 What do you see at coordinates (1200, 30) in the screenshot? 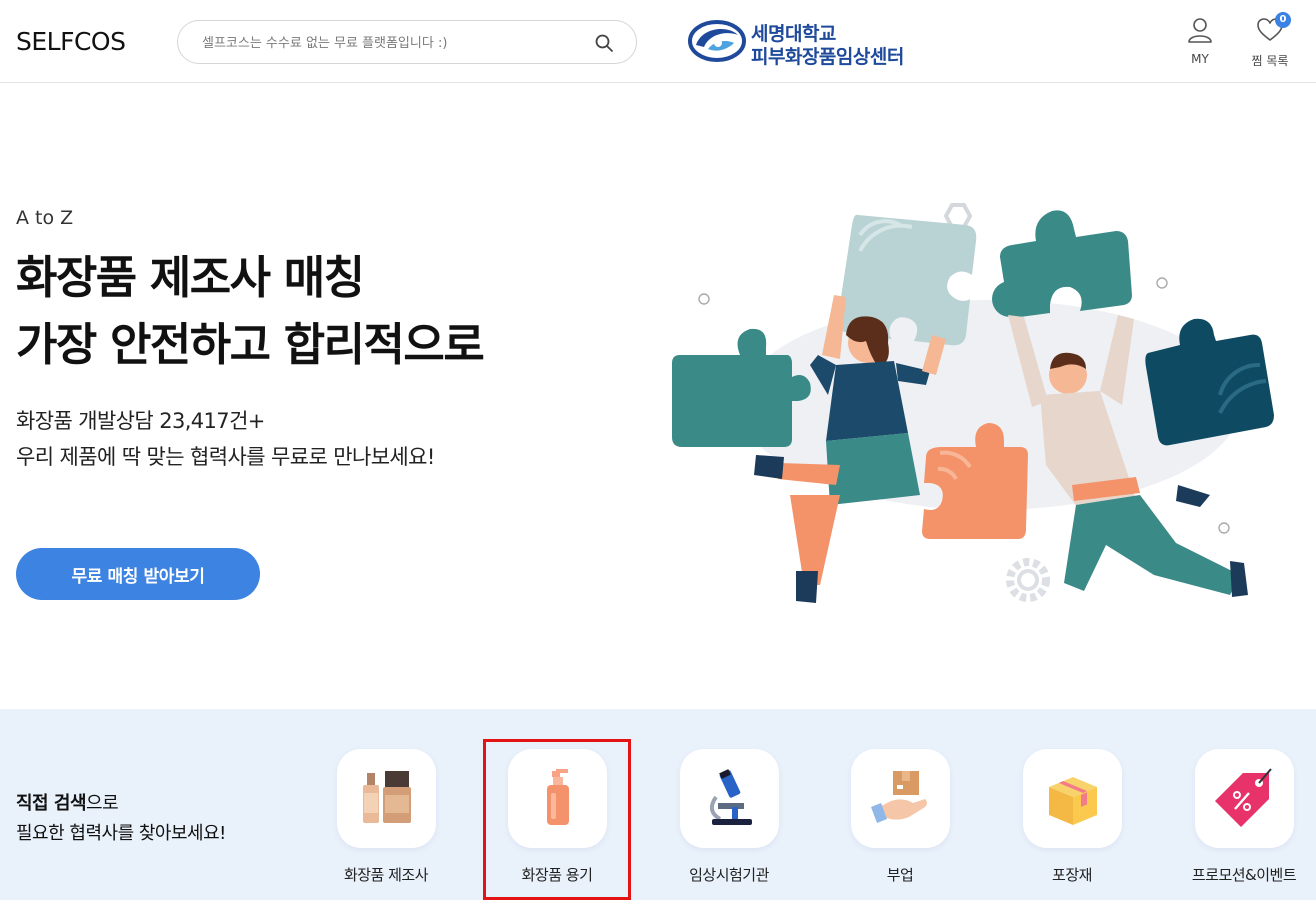
I see `user-icon` at bounding box center [1200, 30].